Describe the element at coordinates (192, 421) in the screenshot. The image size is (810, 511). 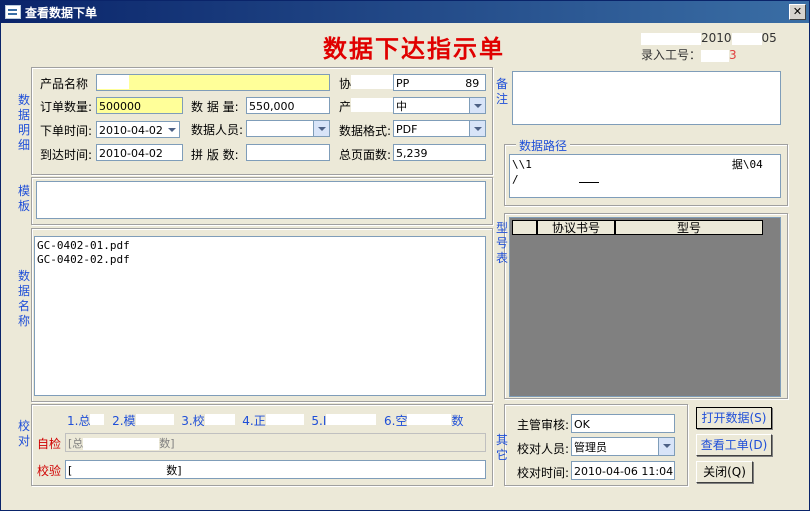
I see `proof-step-3: 3.校` at that location.